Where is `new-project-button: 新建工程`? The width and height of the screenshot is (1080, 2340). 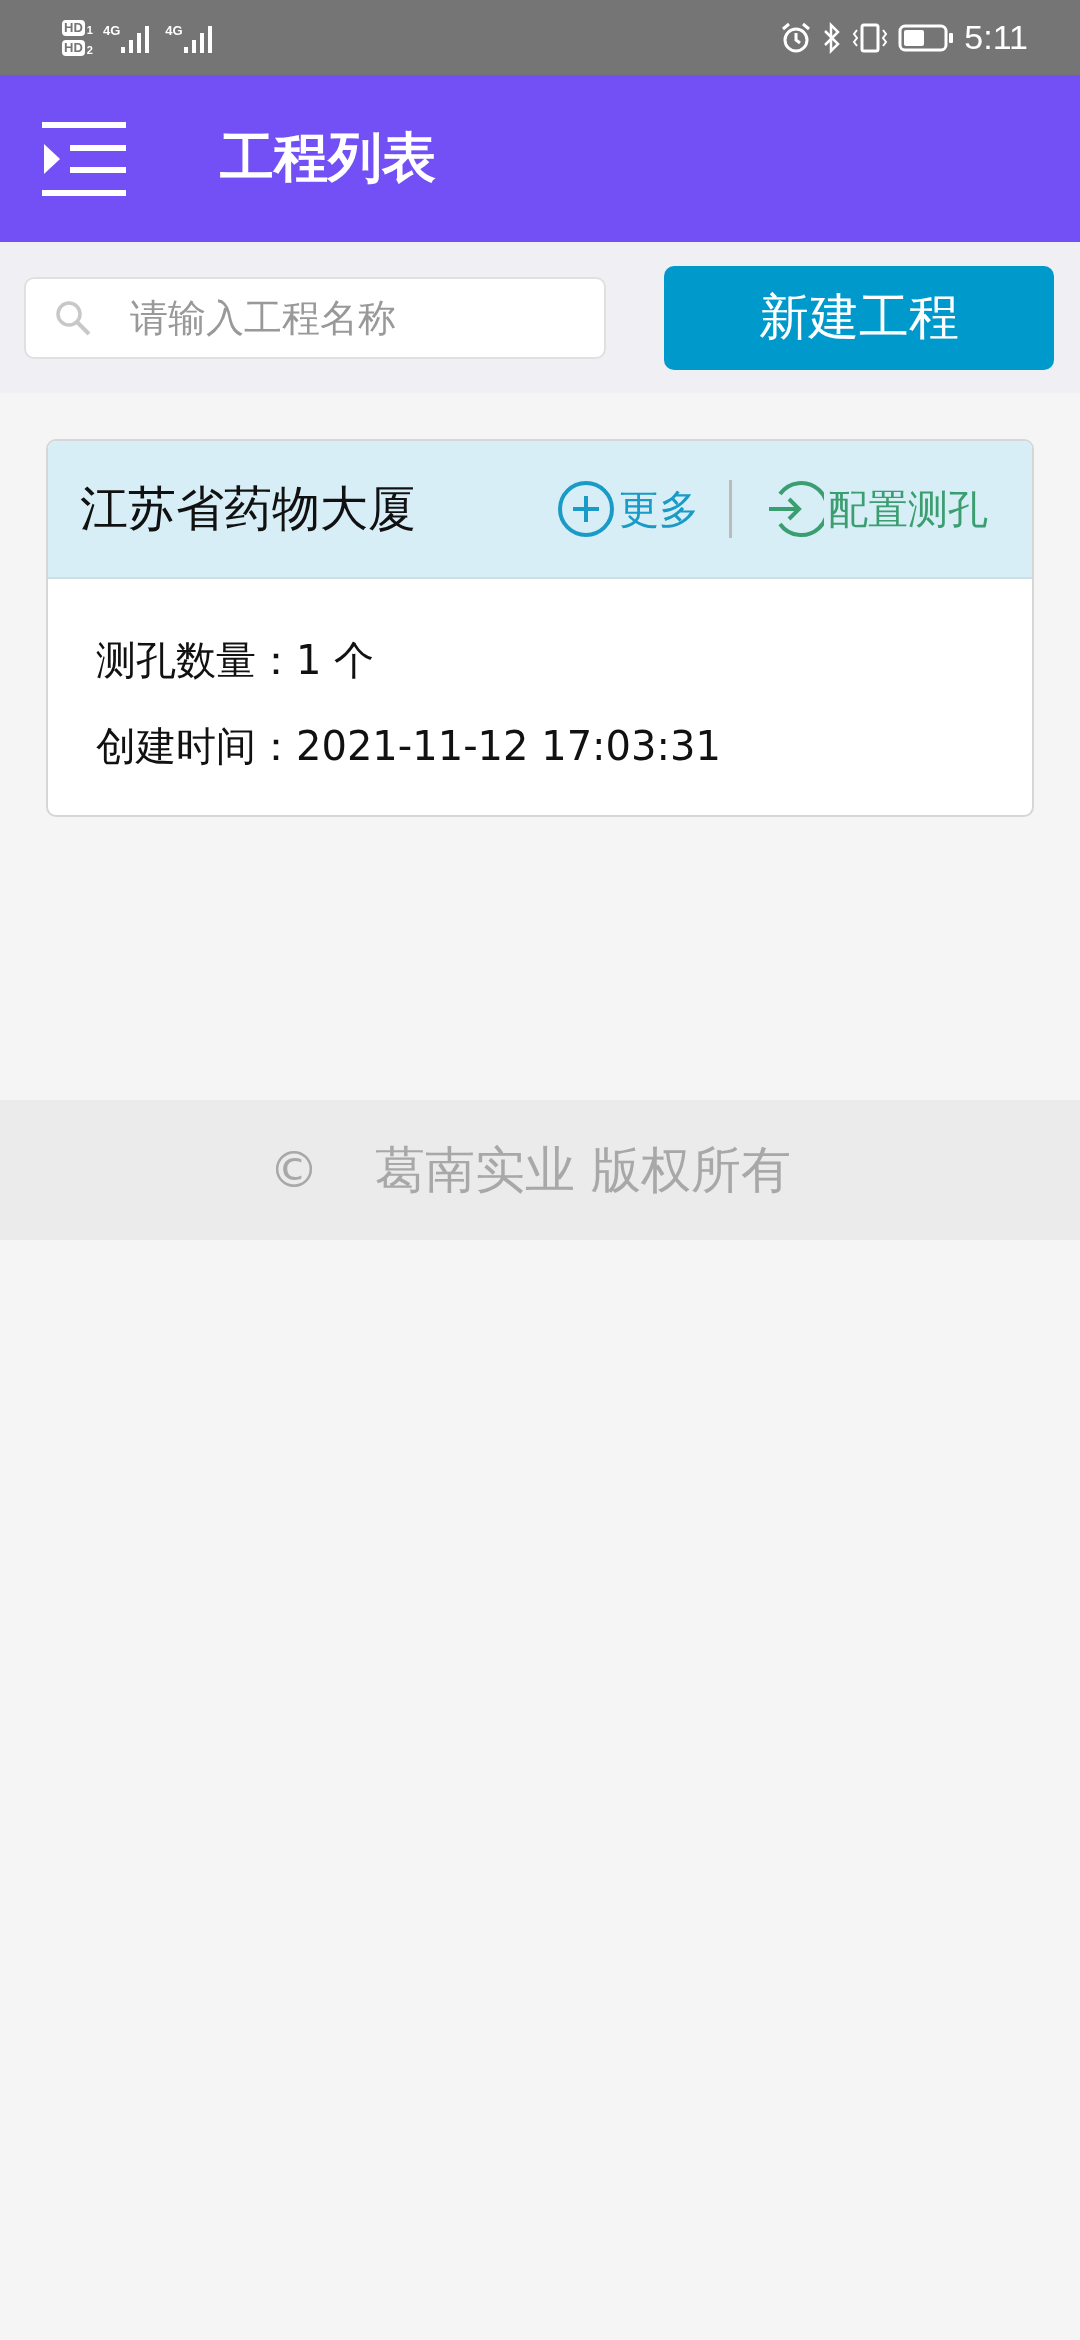 new-project-button: 新建工程 is located at coordinates (859, 317).